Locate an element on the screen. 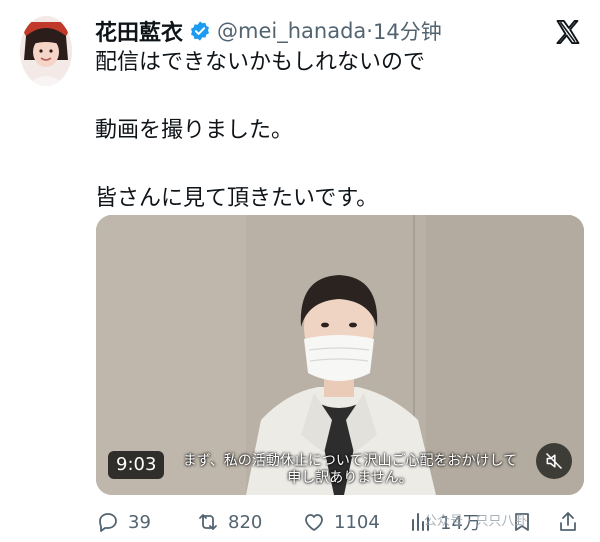 The image size is (600, 542). volume-muted-icon is located at coordinates (554, 461).